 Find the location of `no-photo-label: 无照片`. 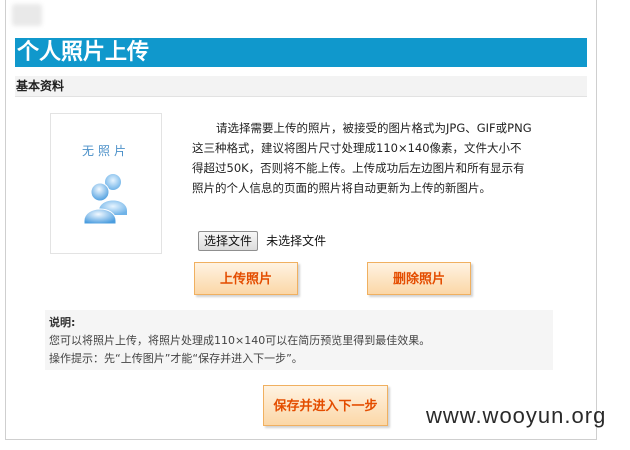

no-photo-label: 无照片 is located at coordinates (105, 151).